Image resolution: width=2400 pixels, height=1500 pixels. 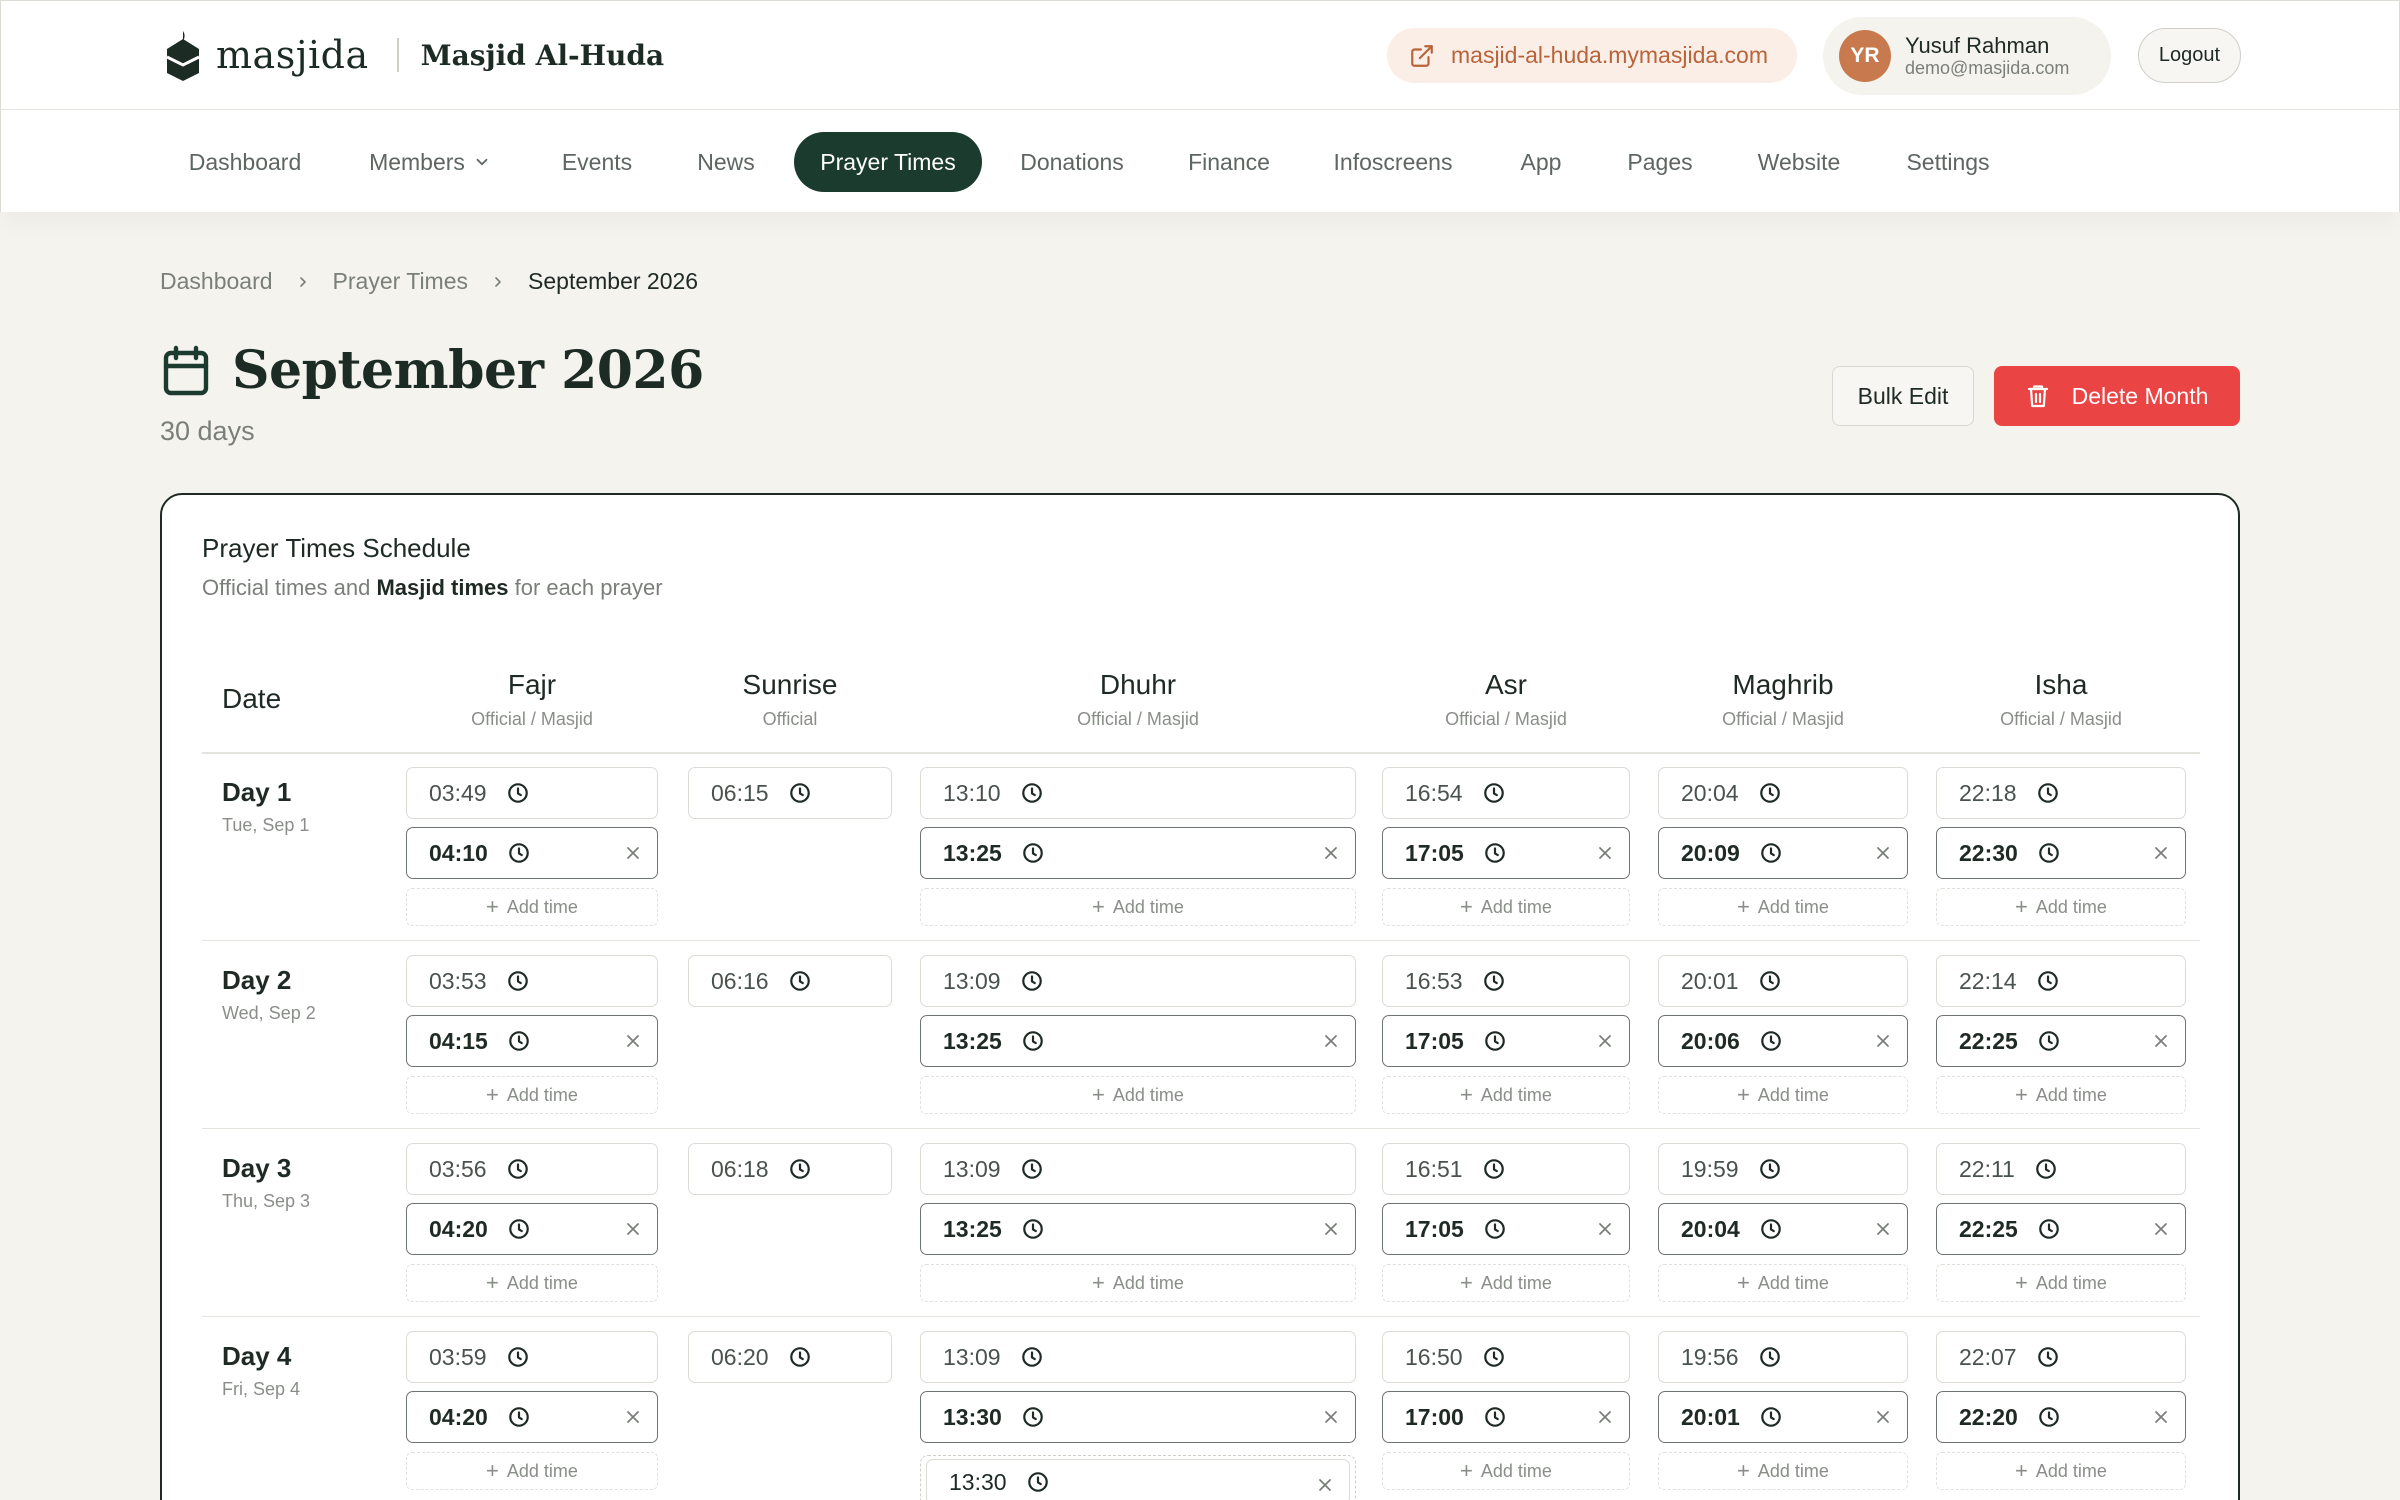 What do you see at coordinates (1783, 853) in the screenshot?
I see `maghrib-masjid-time: 20:09` at bounding box center [1783, 853].